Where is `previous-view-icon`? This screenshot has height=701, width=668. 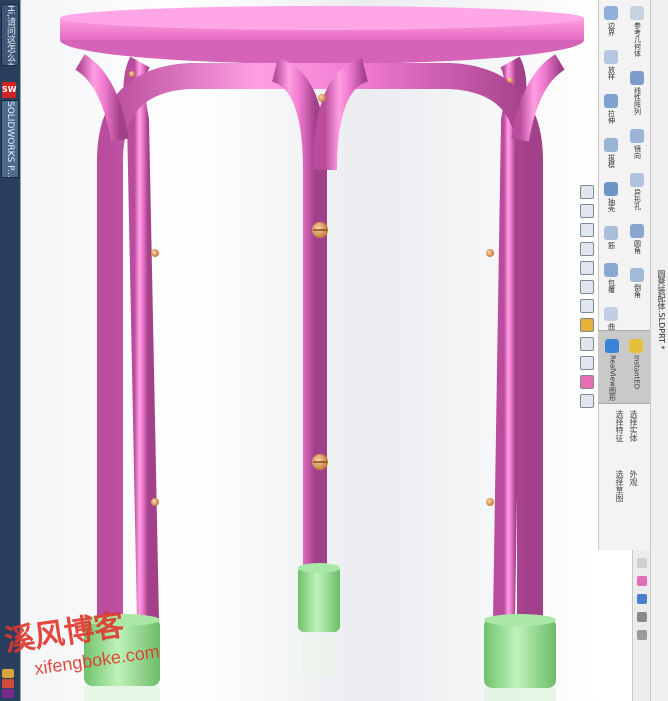
previous-view-icon is located at coordinates (587, 230).